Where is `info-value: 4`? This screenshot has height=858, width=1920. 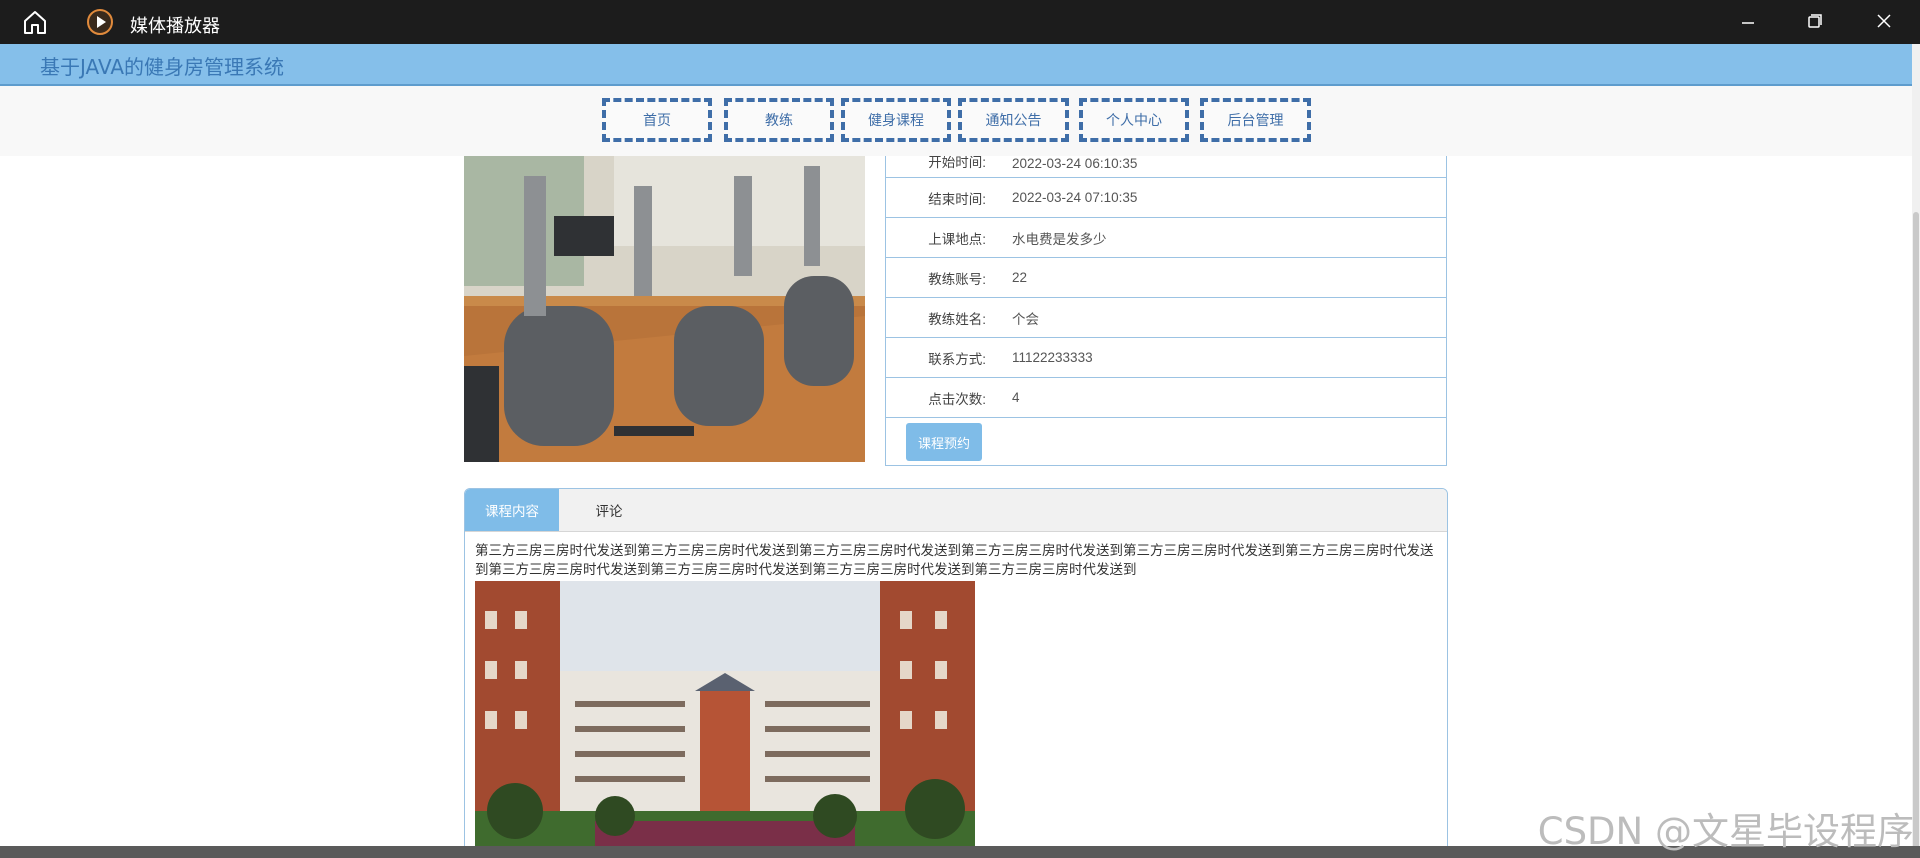 info-value: 4 is located at coordinates (1016, 397).